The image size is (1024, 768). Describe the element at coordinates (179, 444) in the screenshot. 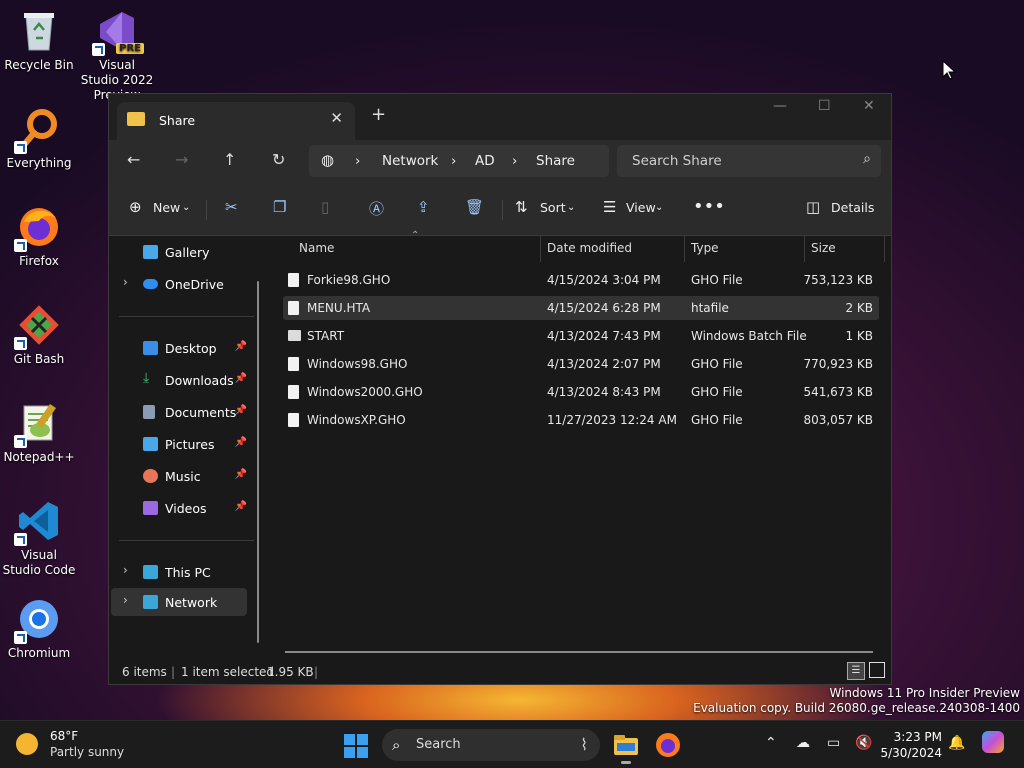

I see `sidebar-item-pictures: Pictures 📌` at that location.